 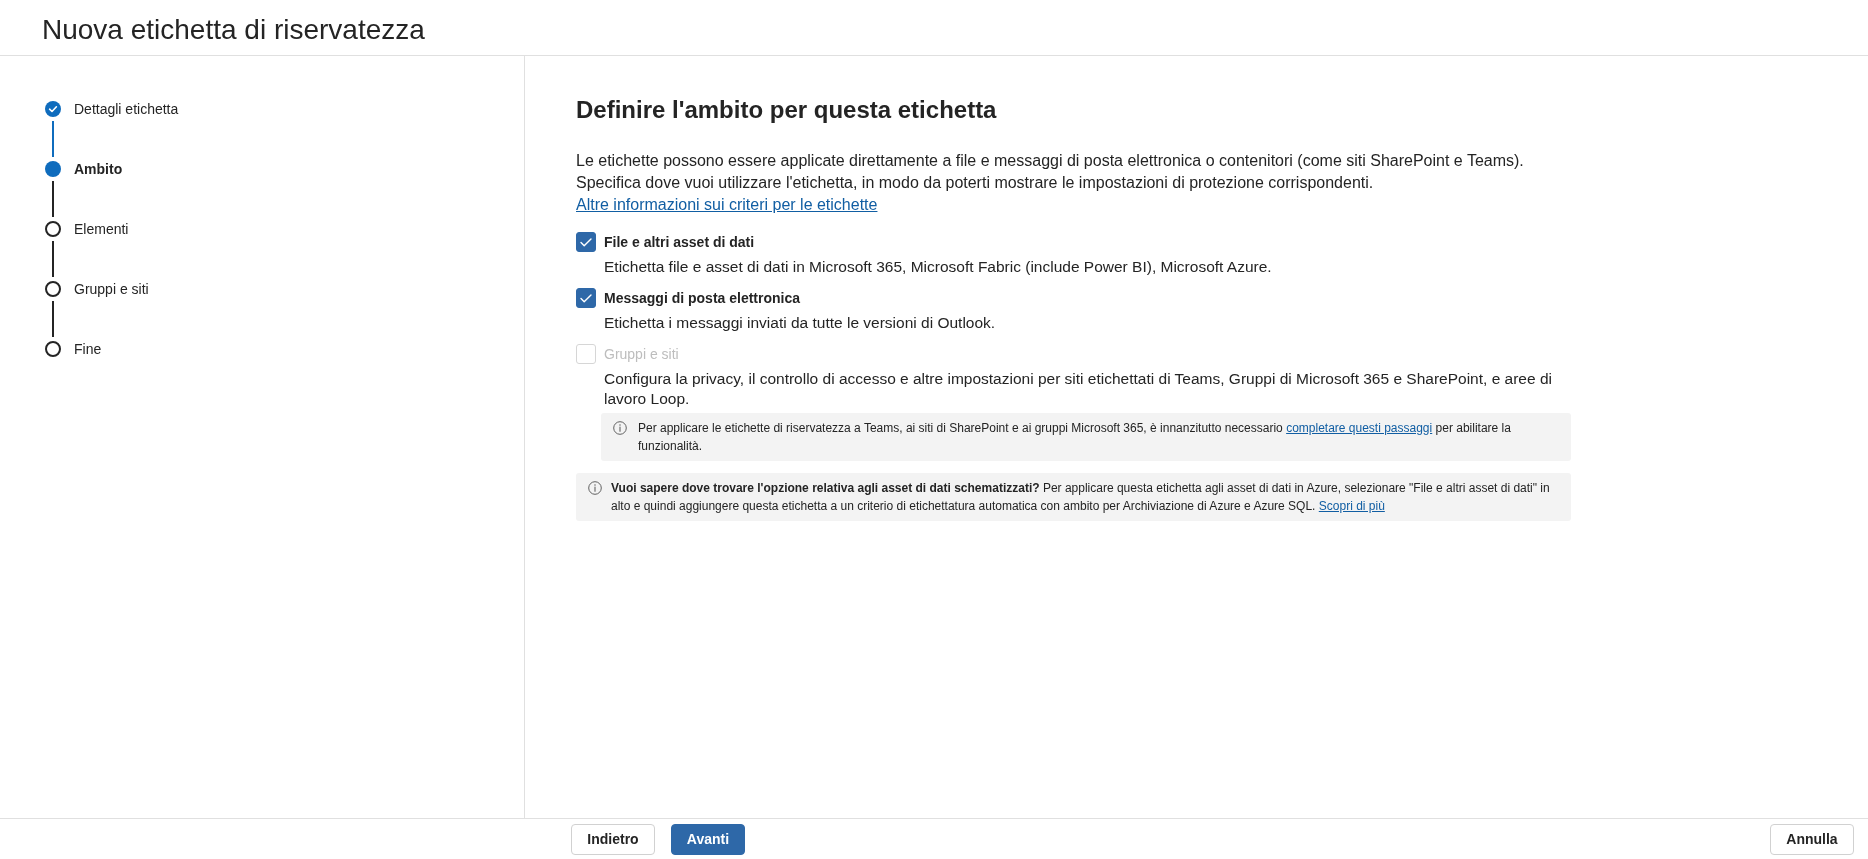 What do you see at coordinates (787, 110) in the screenshot?
I see `section-heading: Definire l'ambito per questa etichetta` at bounding box center [787, 110].